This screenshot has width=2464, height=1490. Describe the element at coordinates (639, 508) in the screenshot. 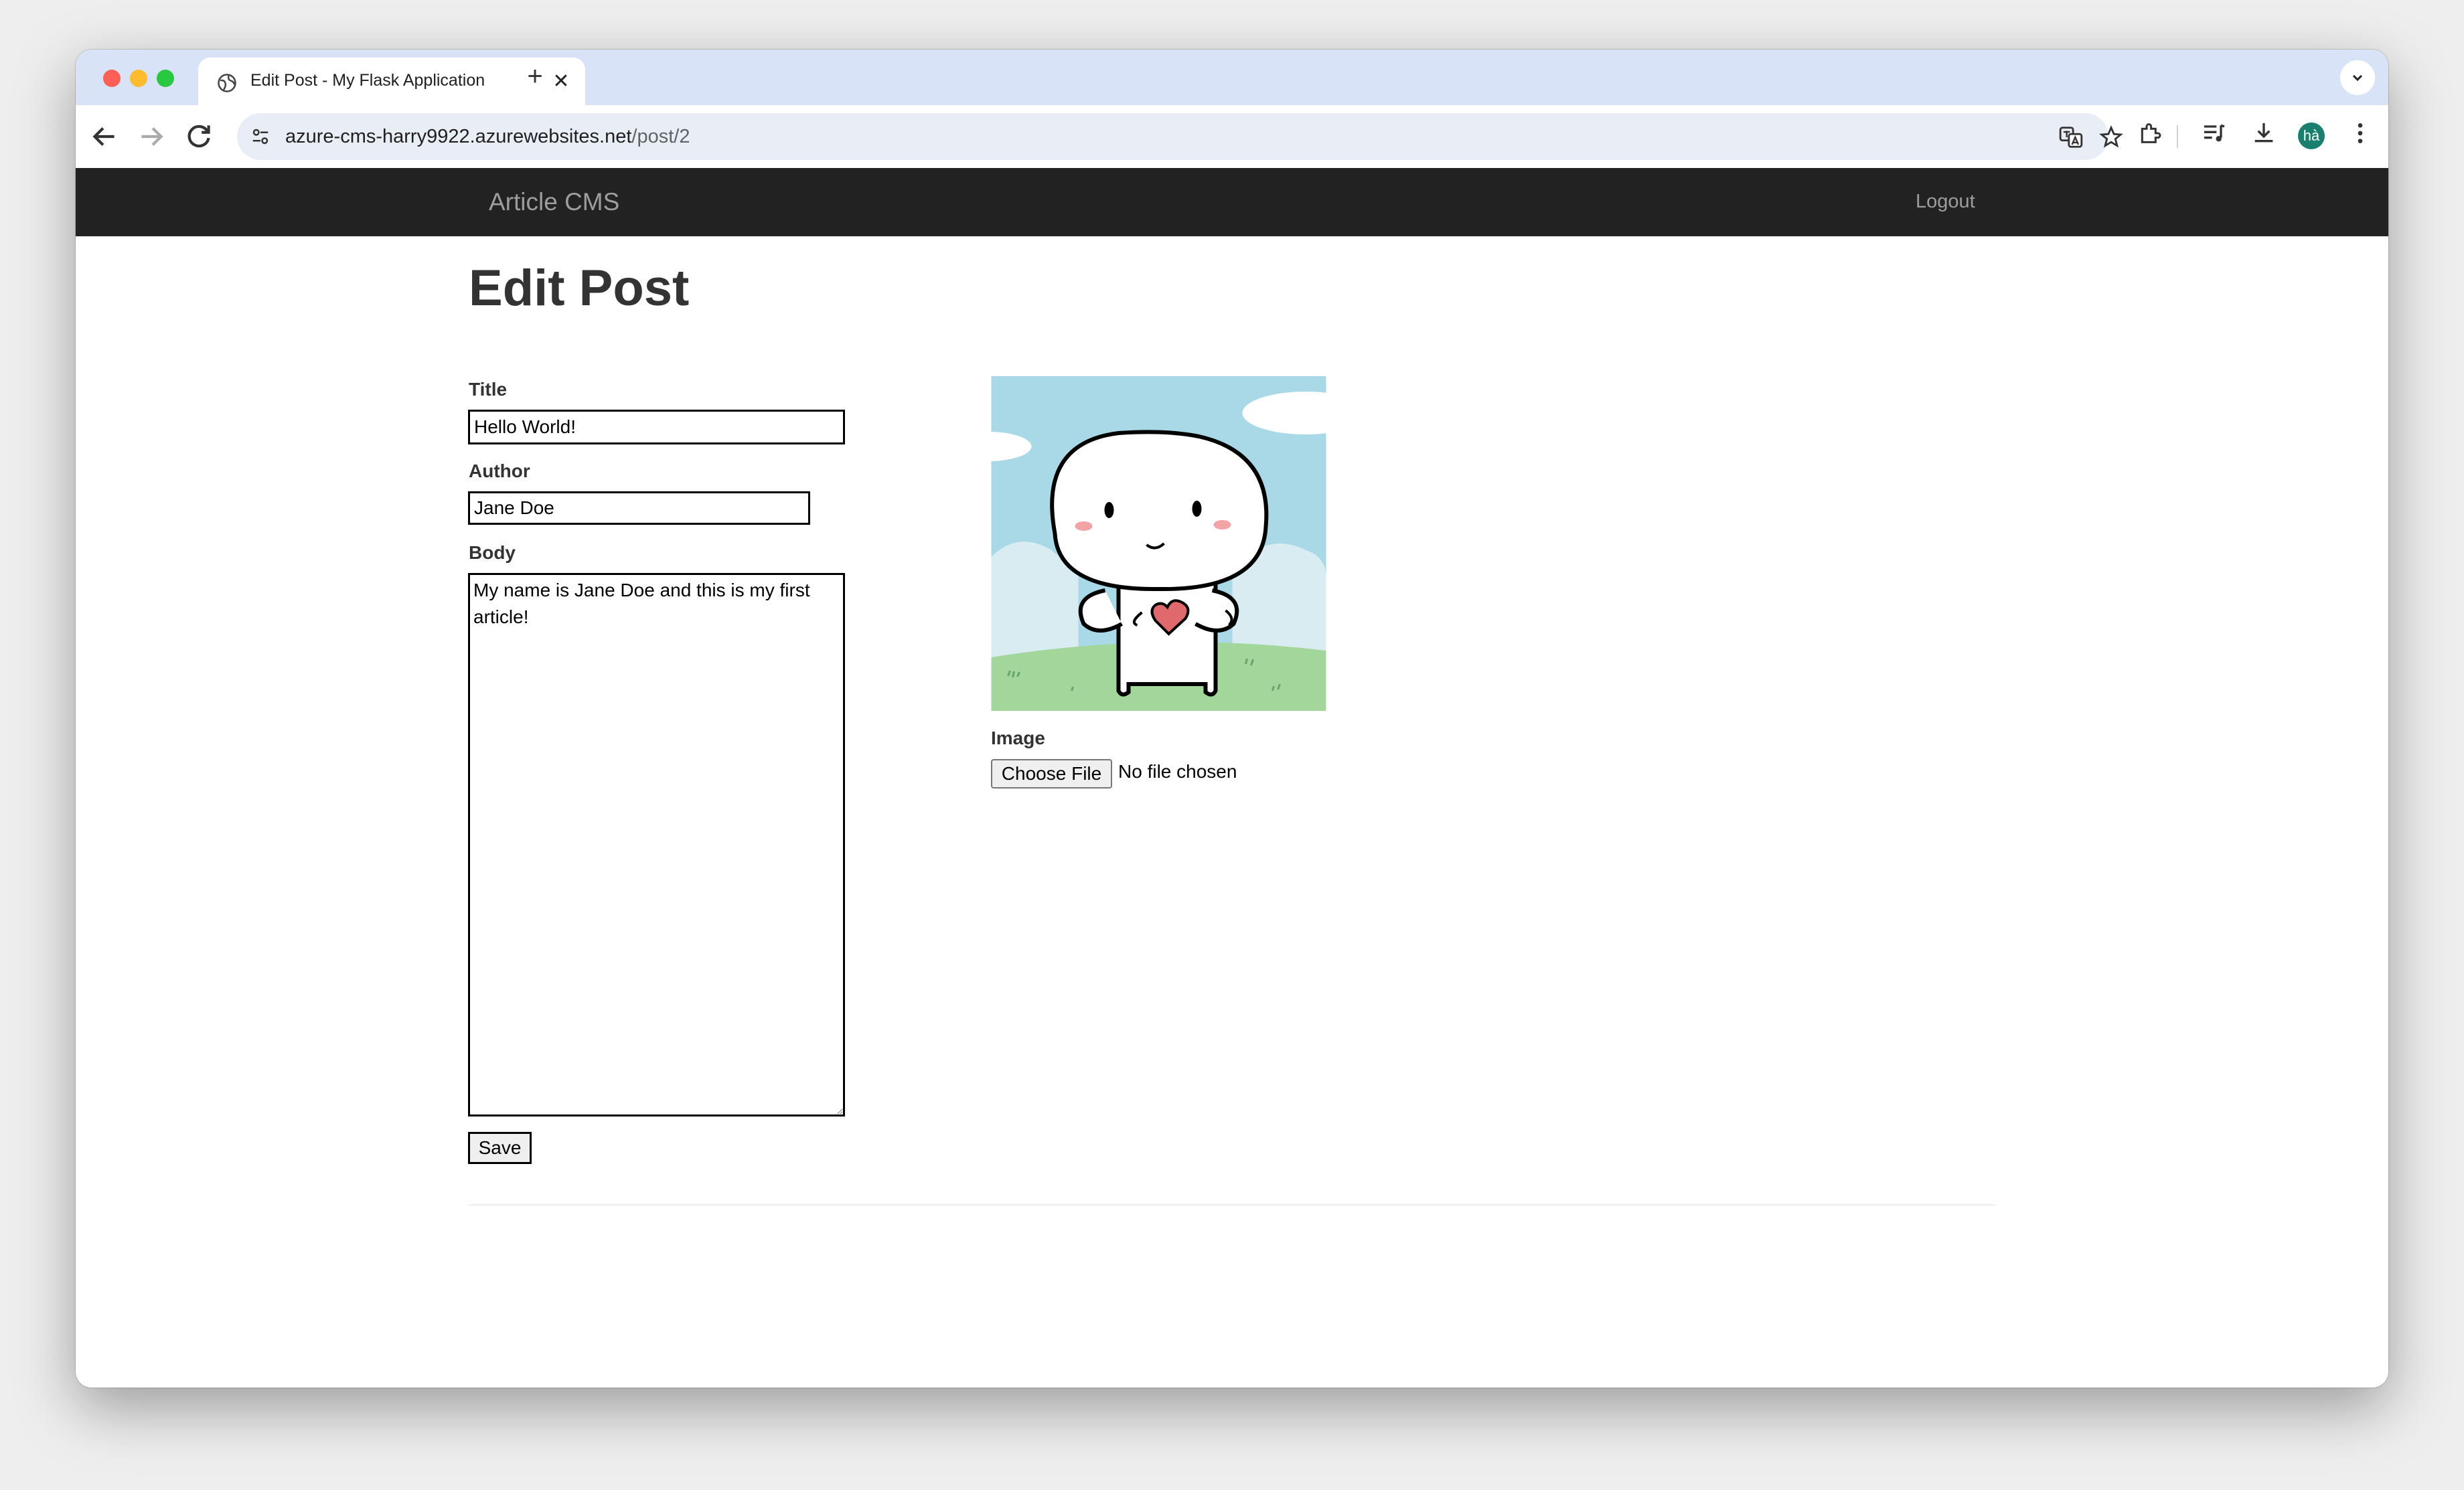

I see `author-input` at that location.